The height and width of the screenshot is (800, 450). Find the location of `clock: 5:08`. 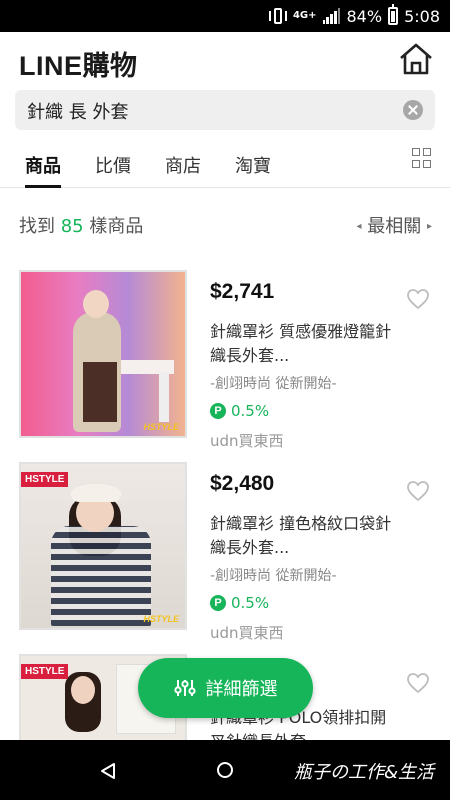

clock: 5:08 is located at coordinates (422, 16).